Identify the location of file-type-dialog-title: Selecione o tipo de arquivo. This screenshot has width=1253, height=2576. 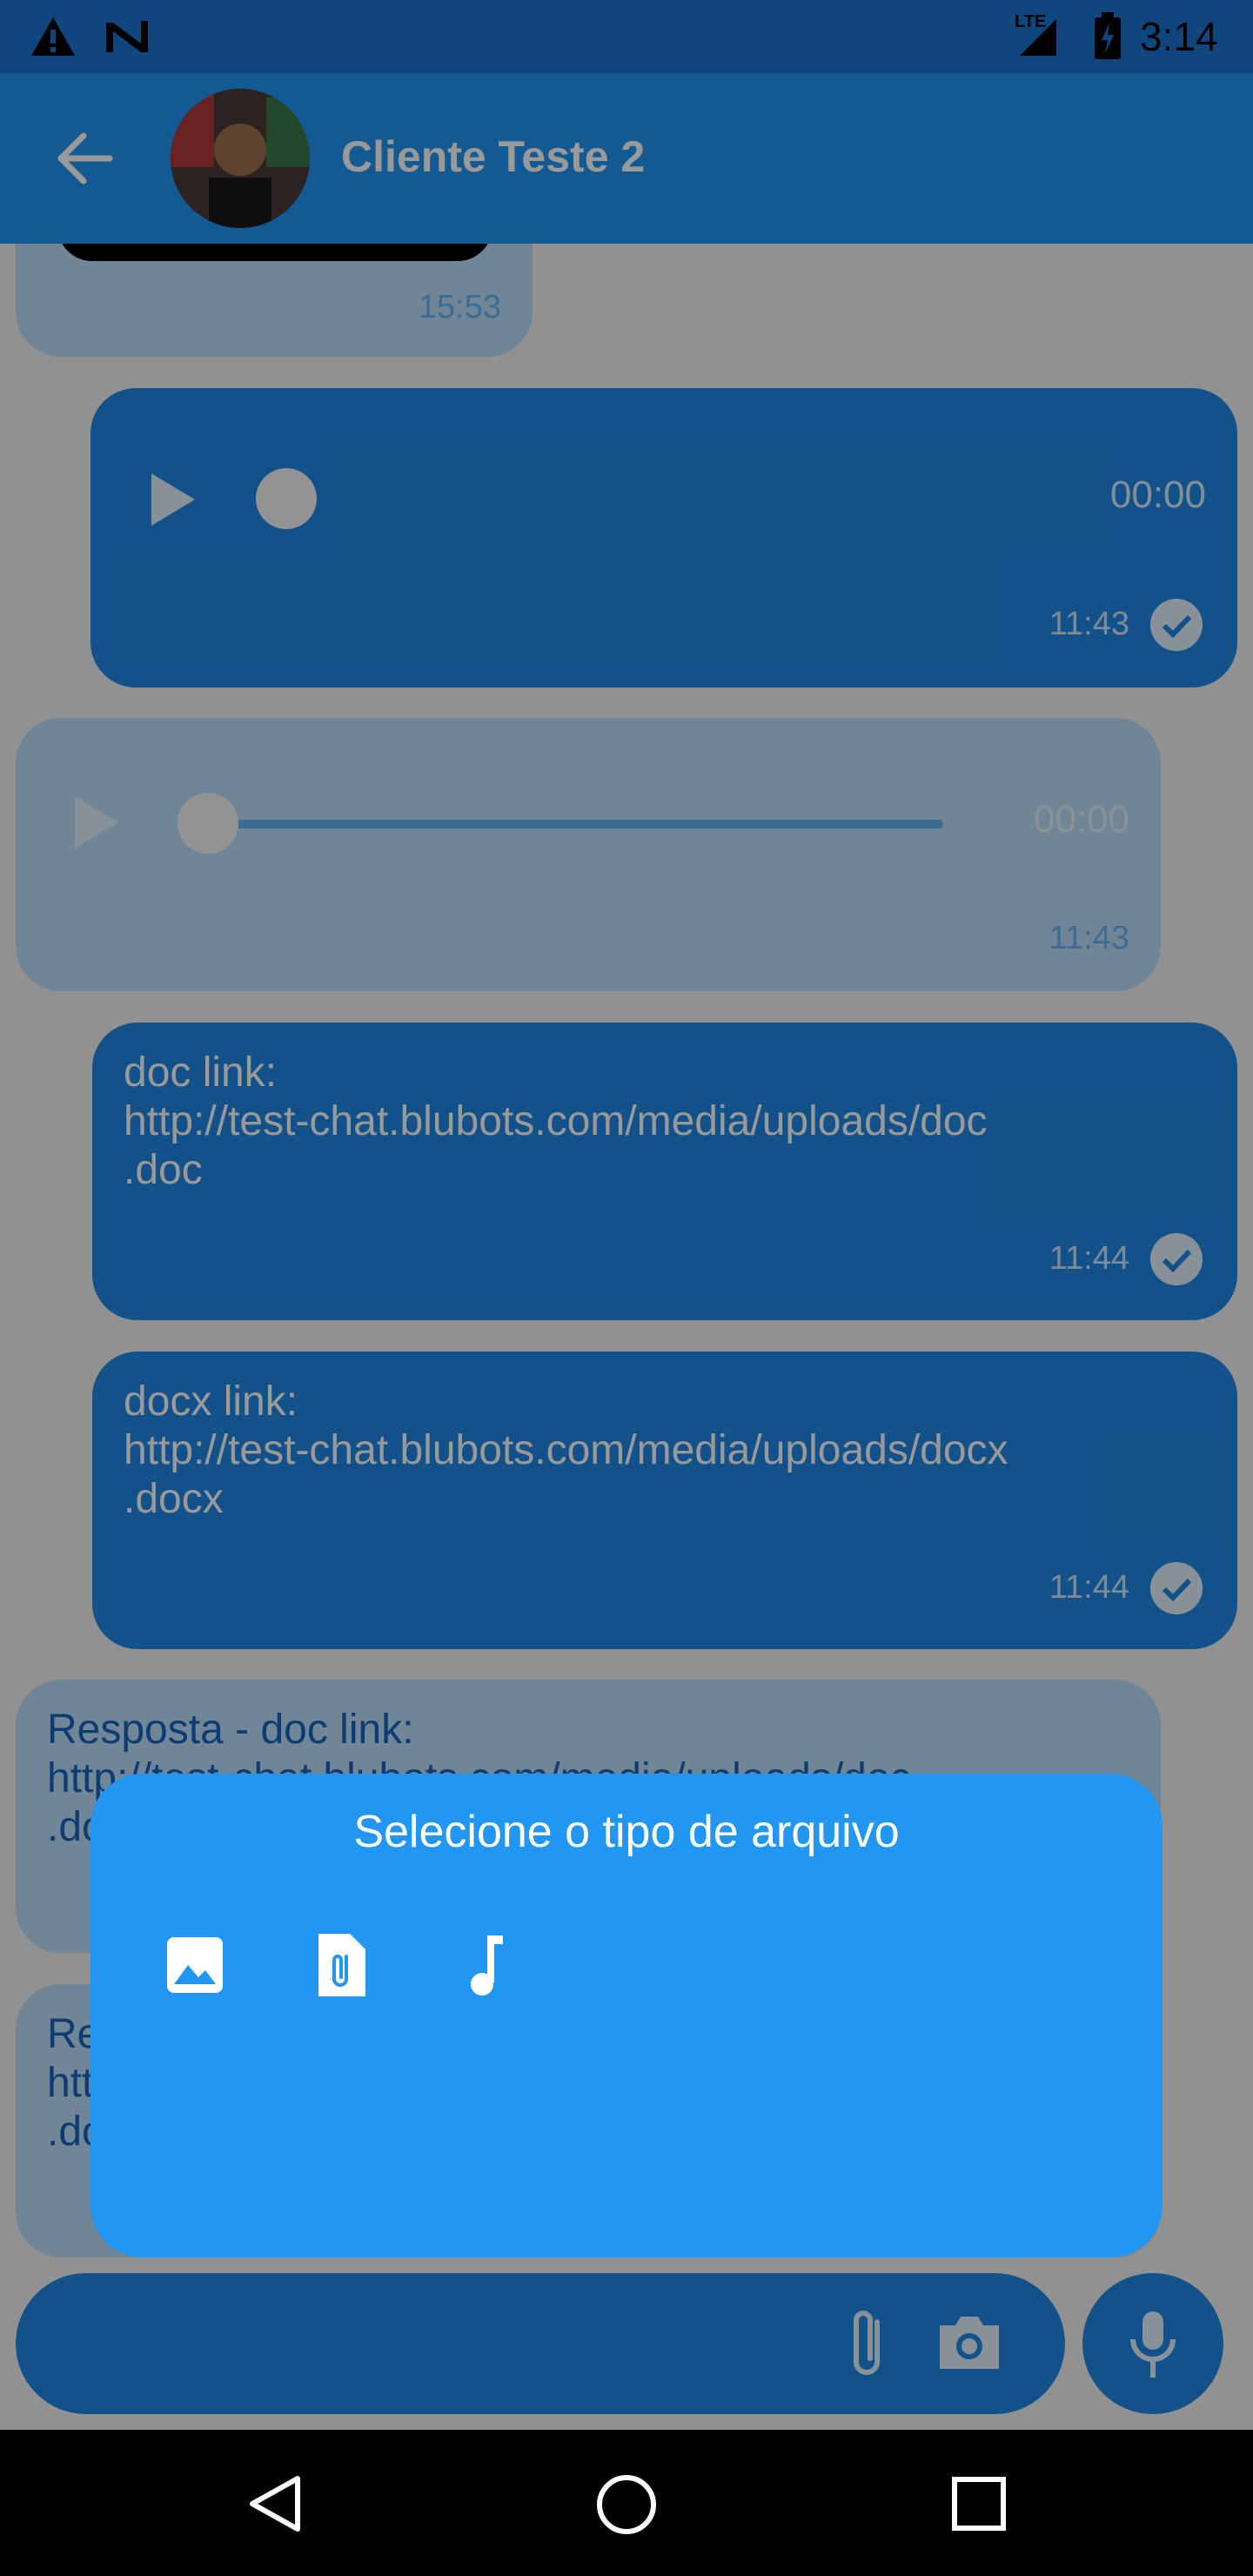
(626, 1832).